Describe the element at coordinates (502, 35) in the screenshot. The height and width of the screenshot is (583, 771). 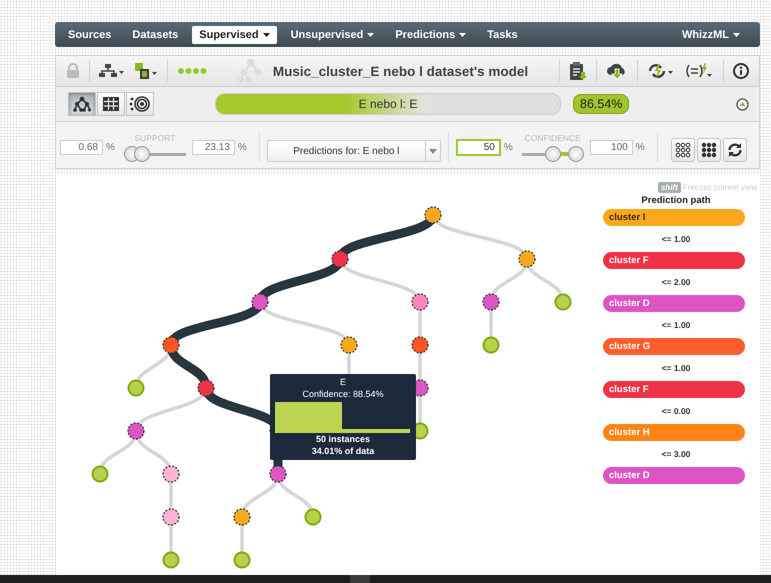
I see `nav-menu-item: Tasks` at that location.